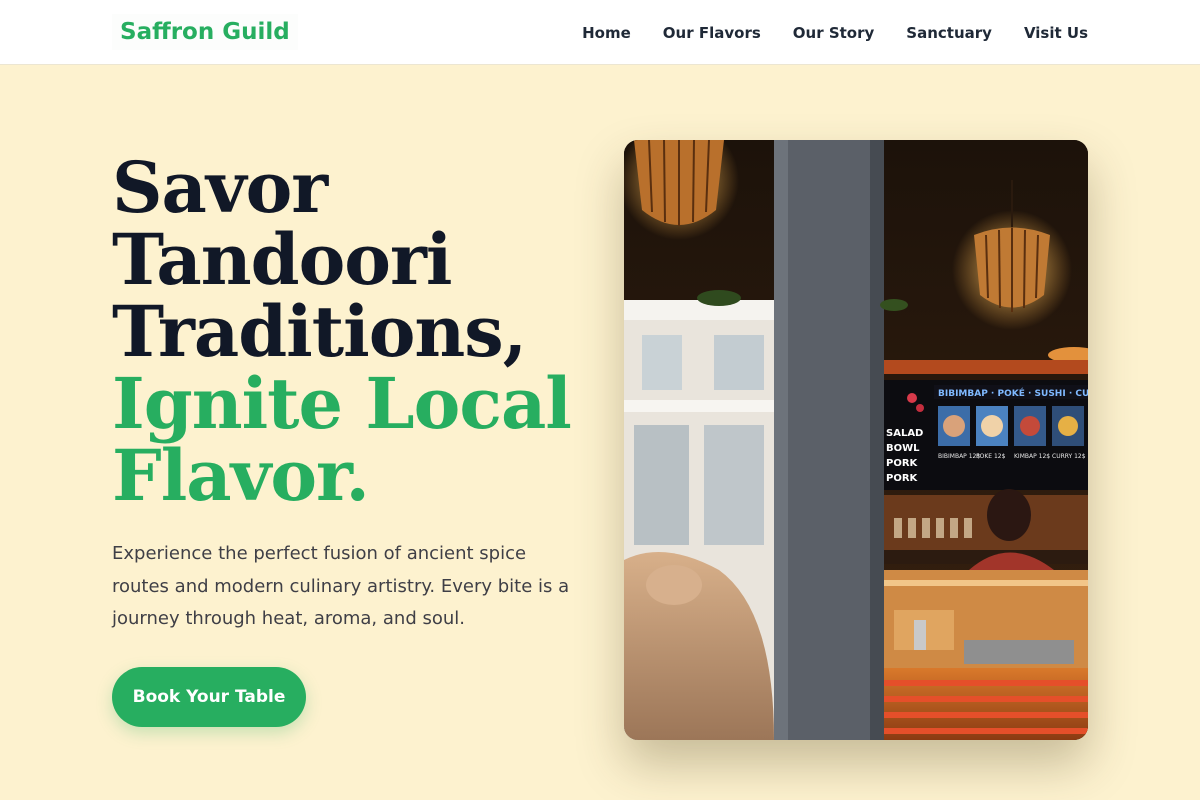 The image size is (1200, 800). I want to click on svg-text: CURRY 12$, so click(1069, 456).